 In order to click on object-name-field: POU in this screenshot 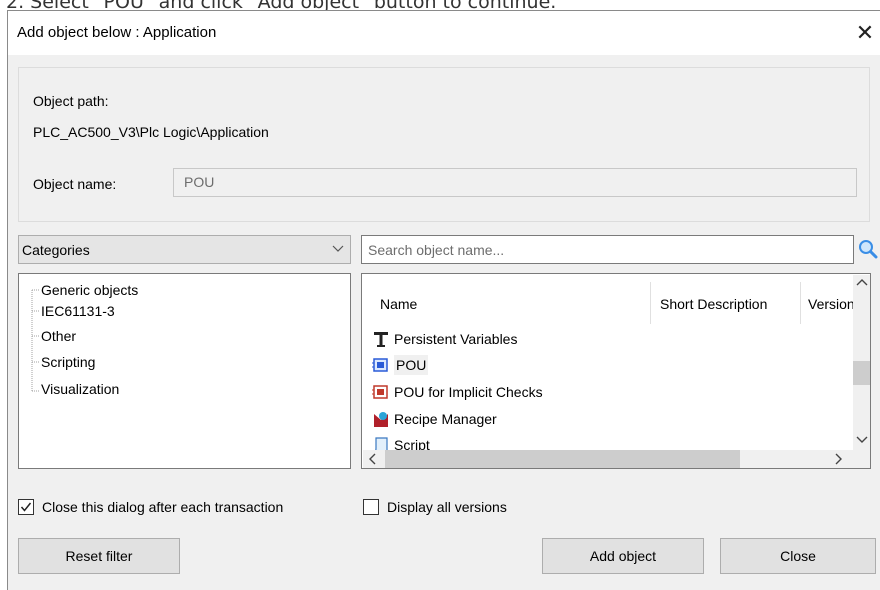, I will do `click(515, 182)`.